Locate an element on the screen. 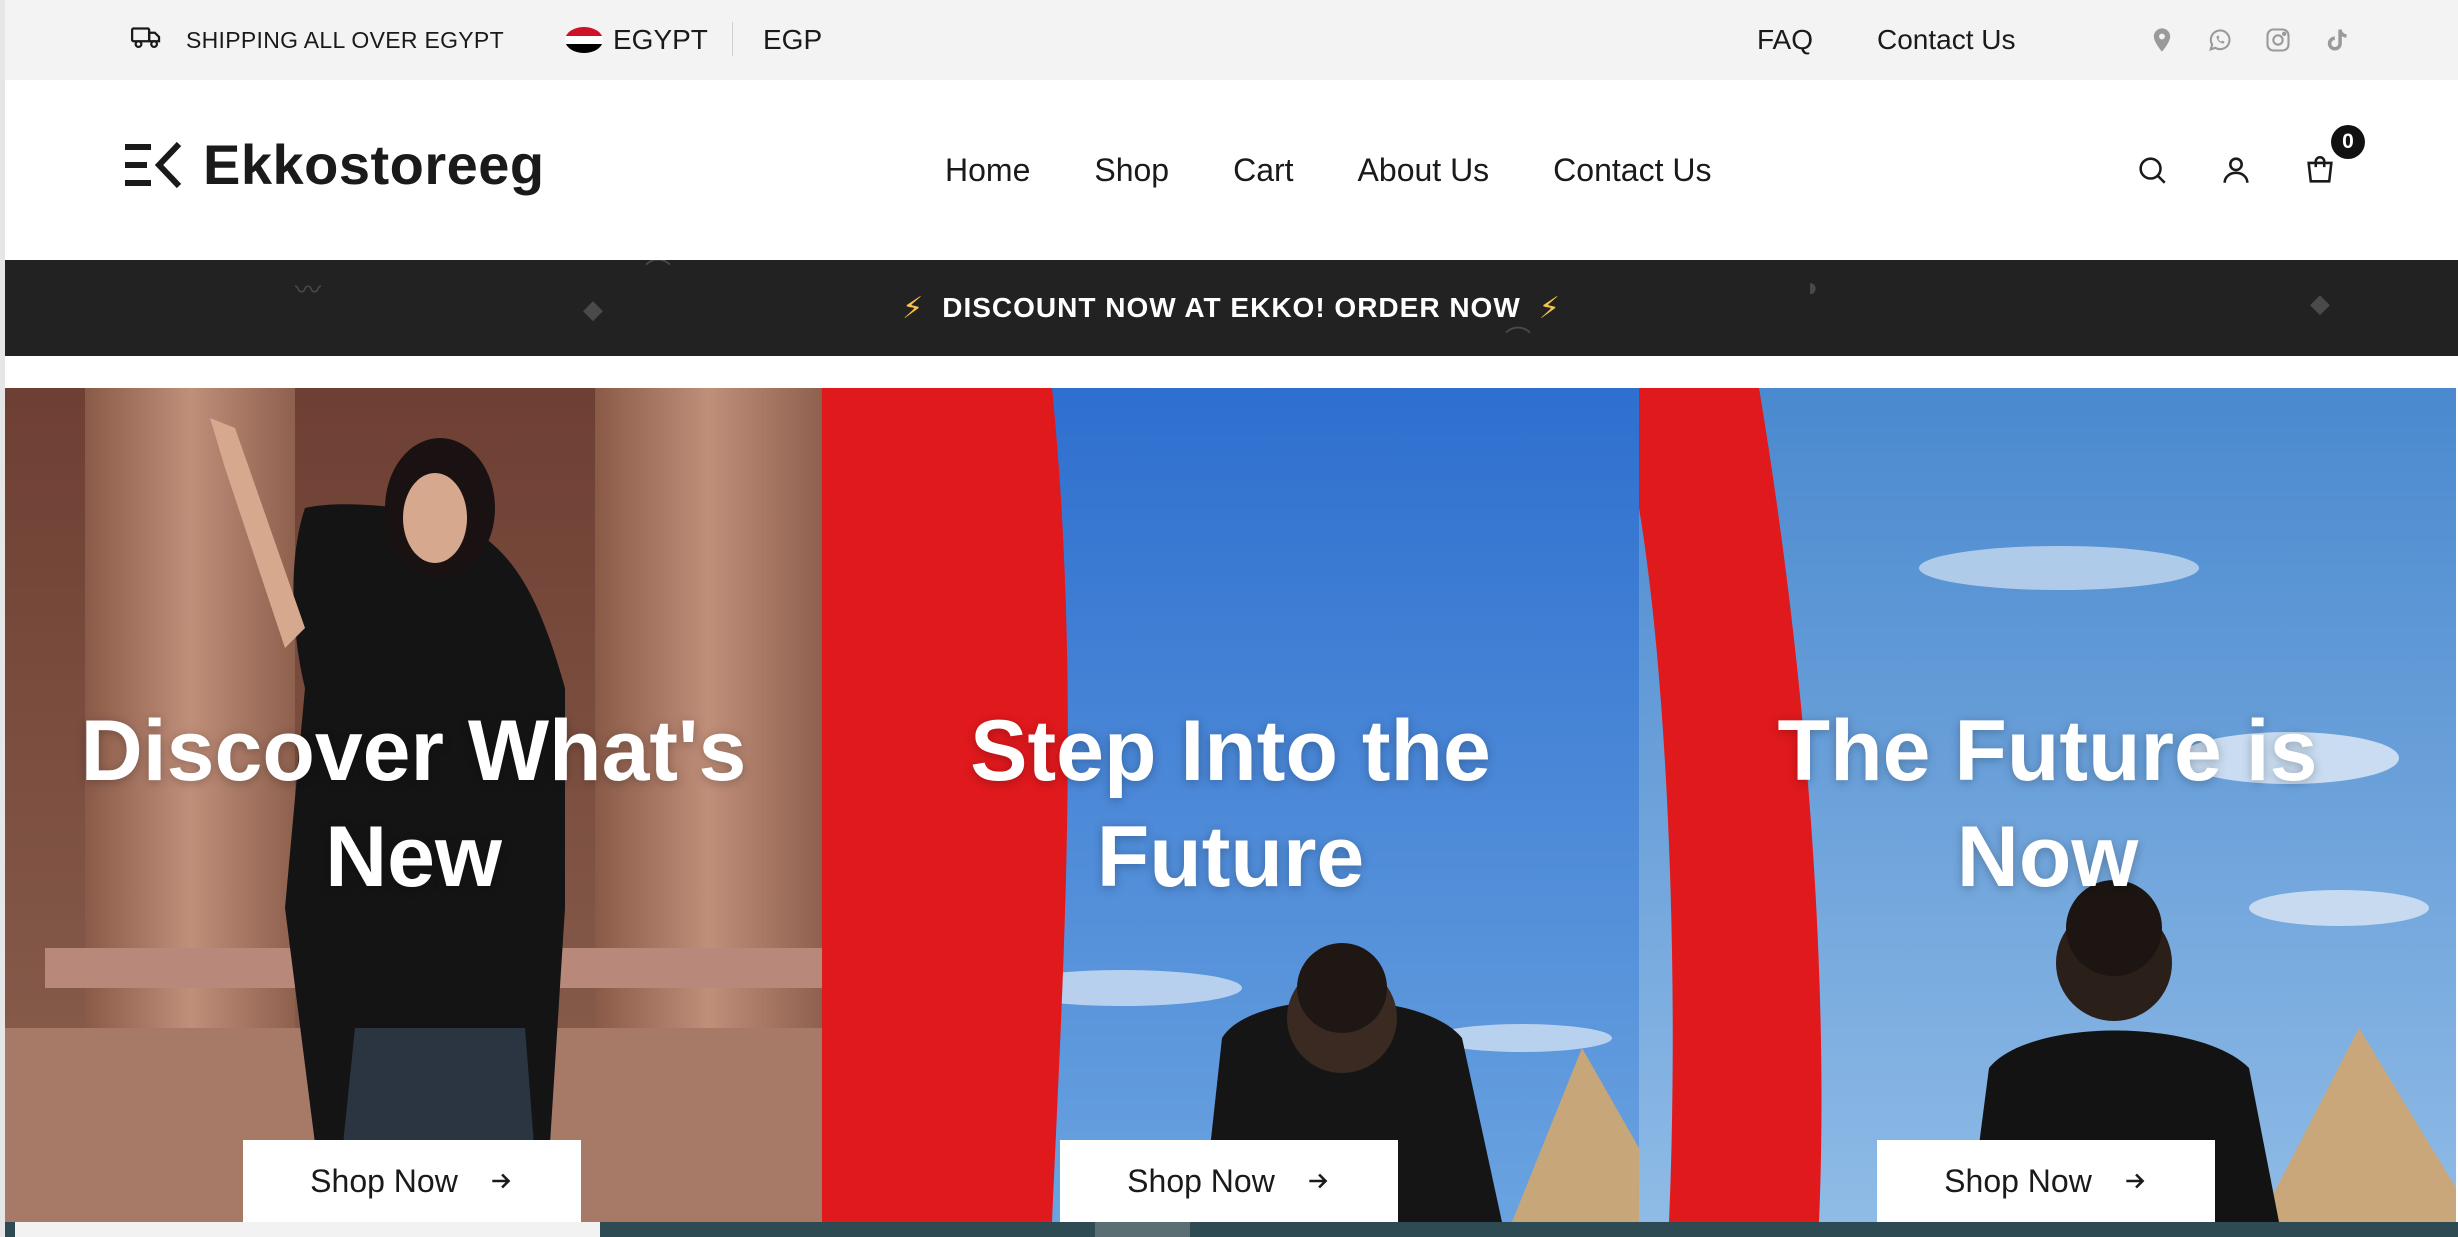  main-nav: Home Shop Cart About Us Contact Us is located at coordinates (1328, 170).